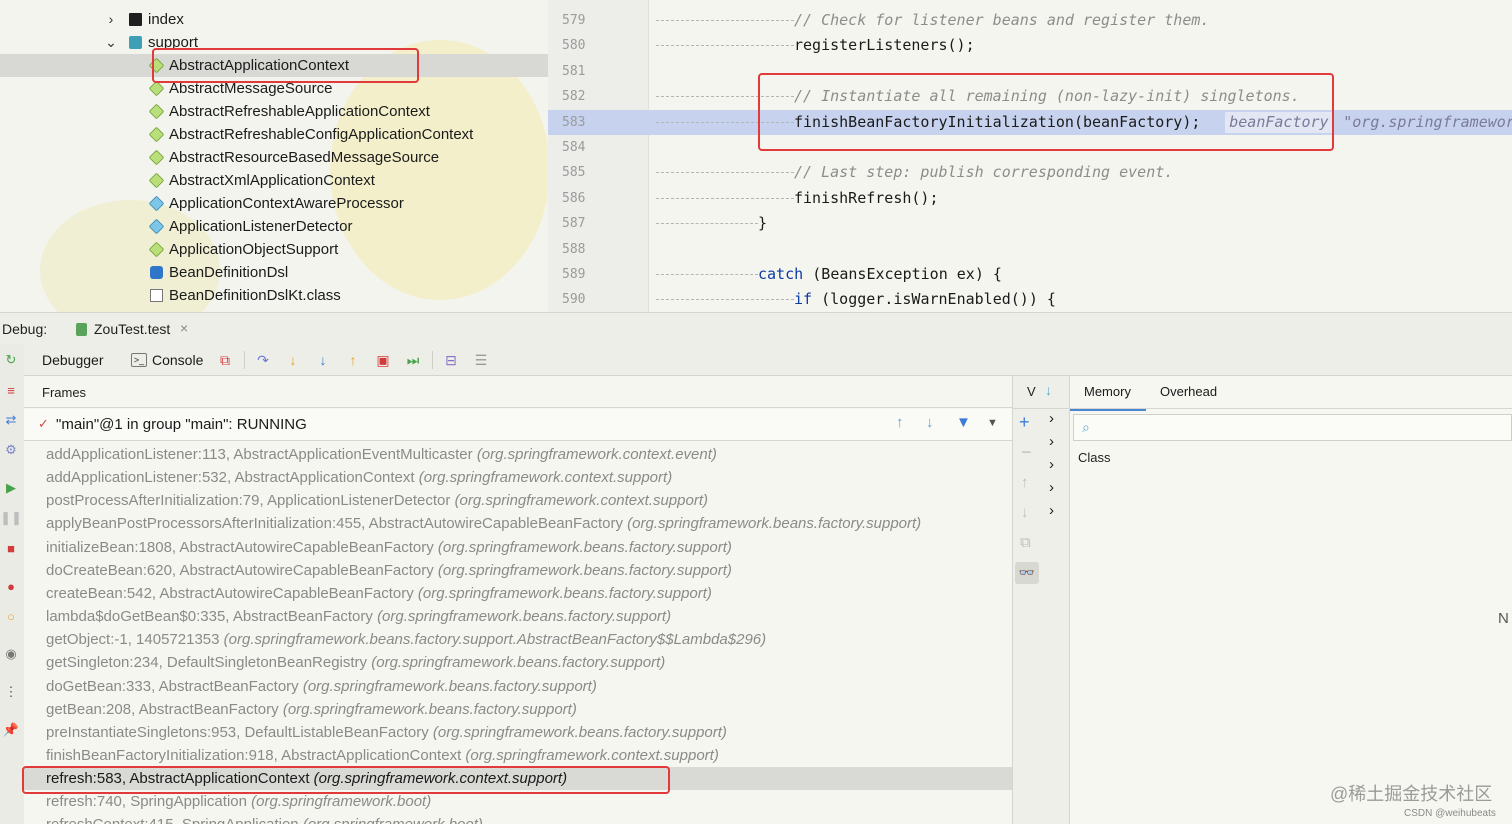  I want to click on tree-item-beandefinitiondslkt: BeanDefinitionDslKt.class, so click(274, 295).